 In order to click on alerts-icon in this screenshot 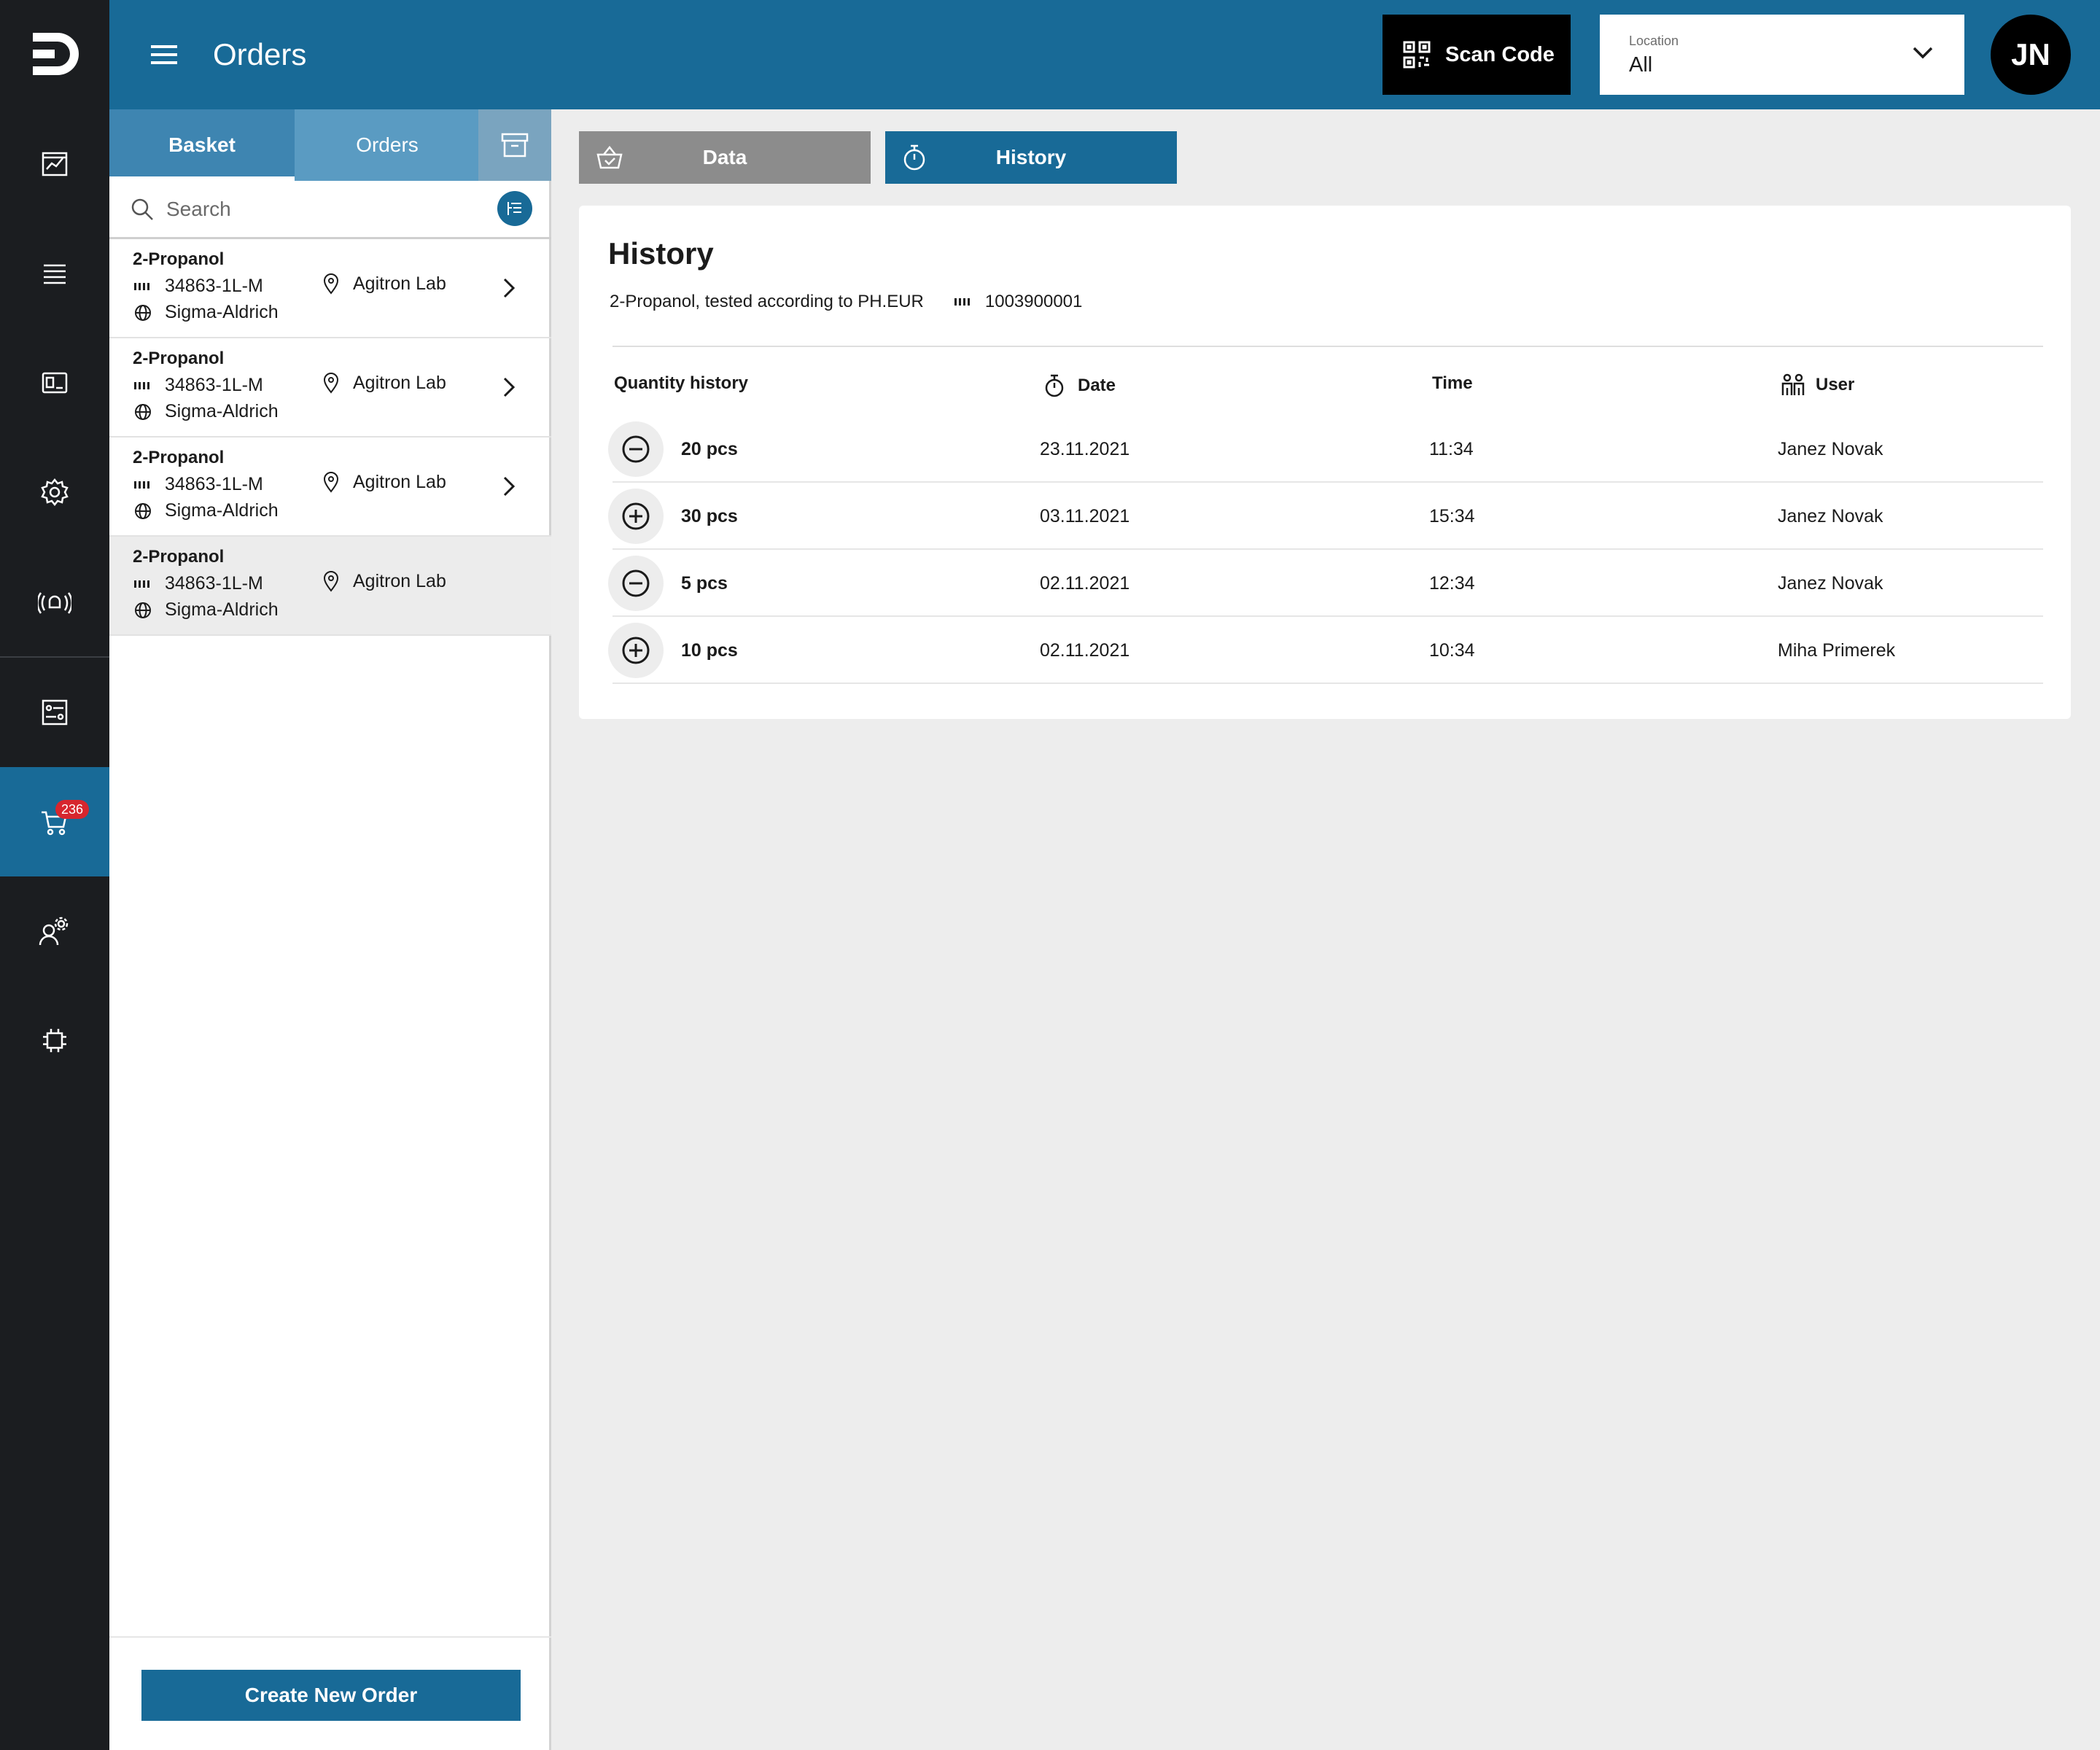, I will do `click(54, 603)`.